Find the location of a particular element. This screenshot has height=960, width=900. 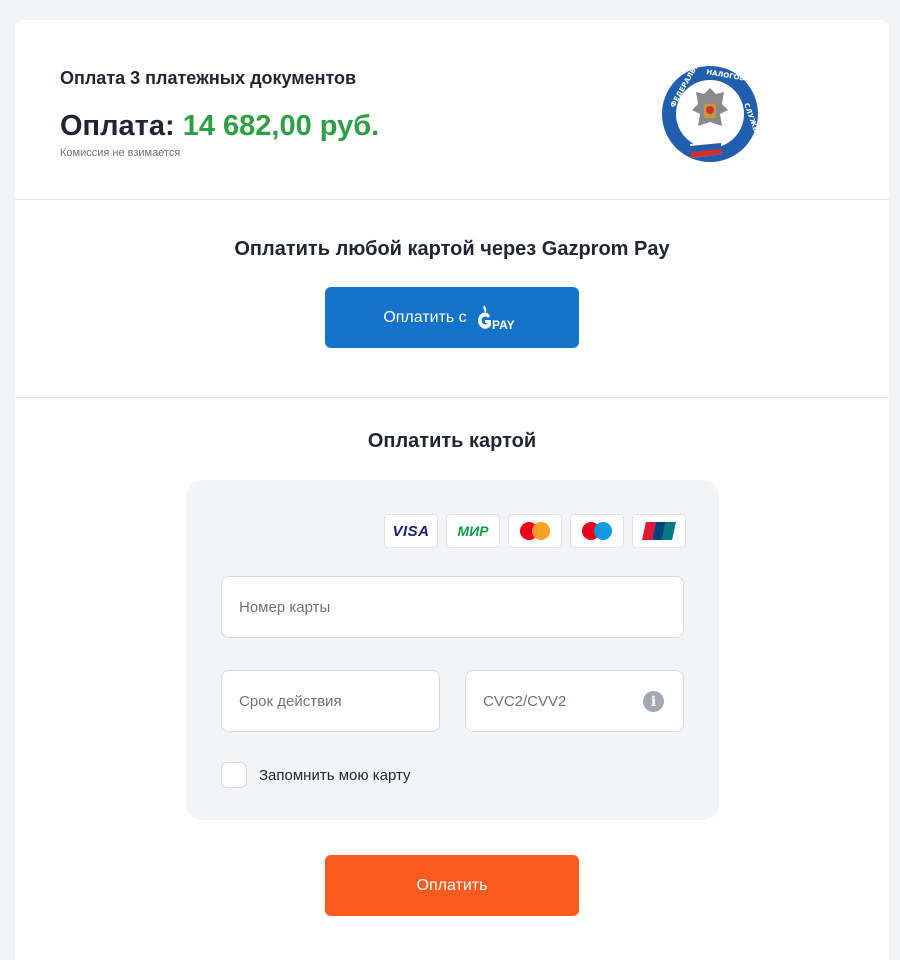

gazprom-pay-logo-icon: PAY is located at coordinates (498, 318).